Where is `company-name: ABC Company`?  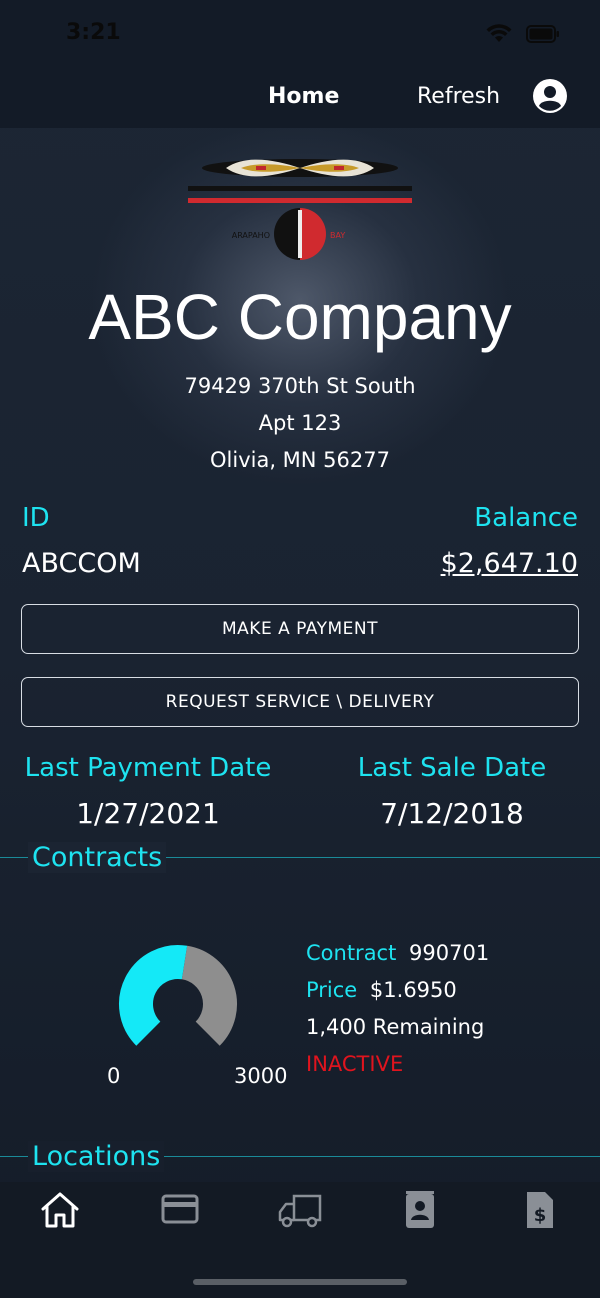
company-name: ABC Company is located at coordinates (300, 317).